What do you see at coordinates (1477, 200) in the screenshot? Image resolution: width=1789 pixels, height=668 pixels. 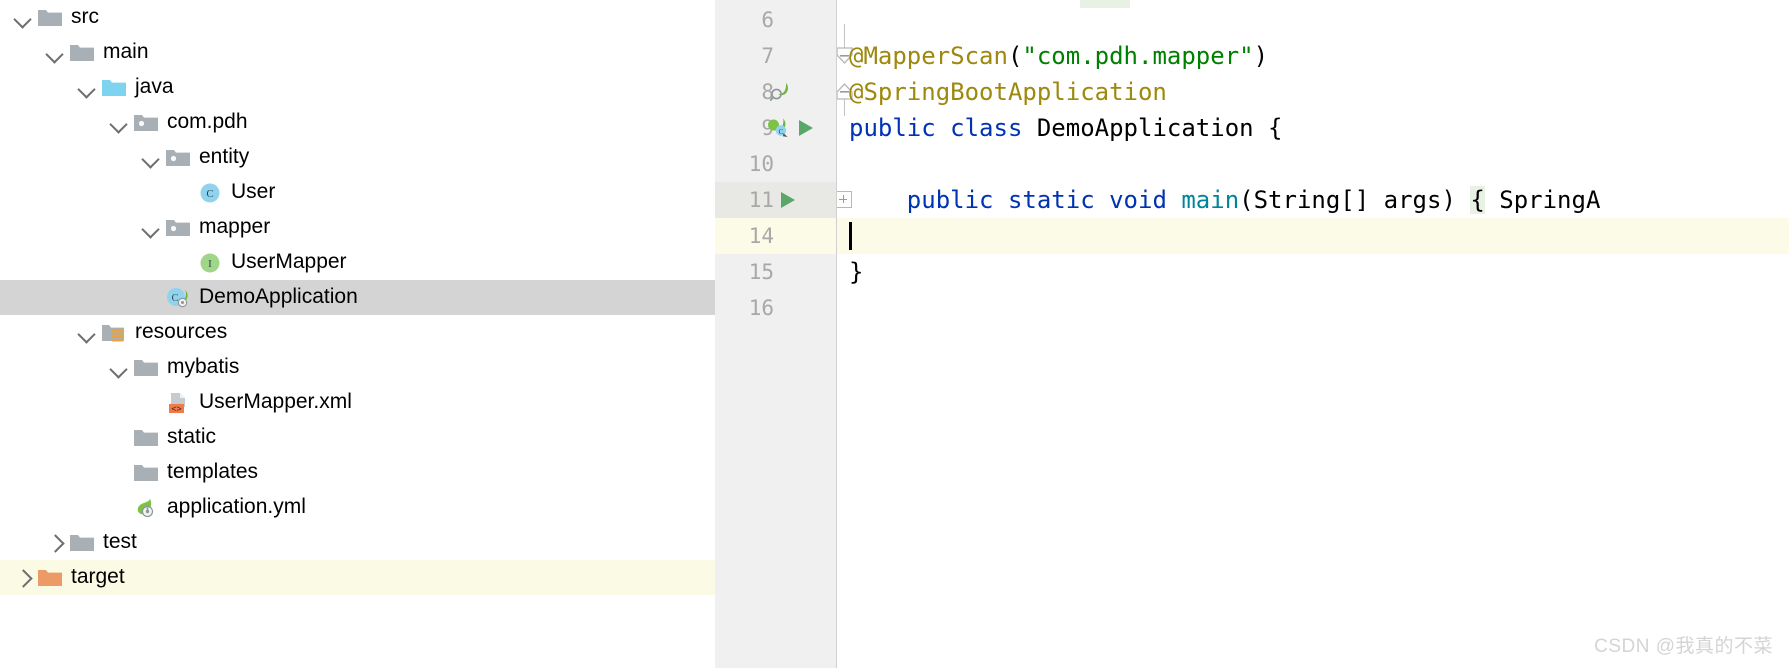 I see `code-token: {` at bounding box center [1477, 200].